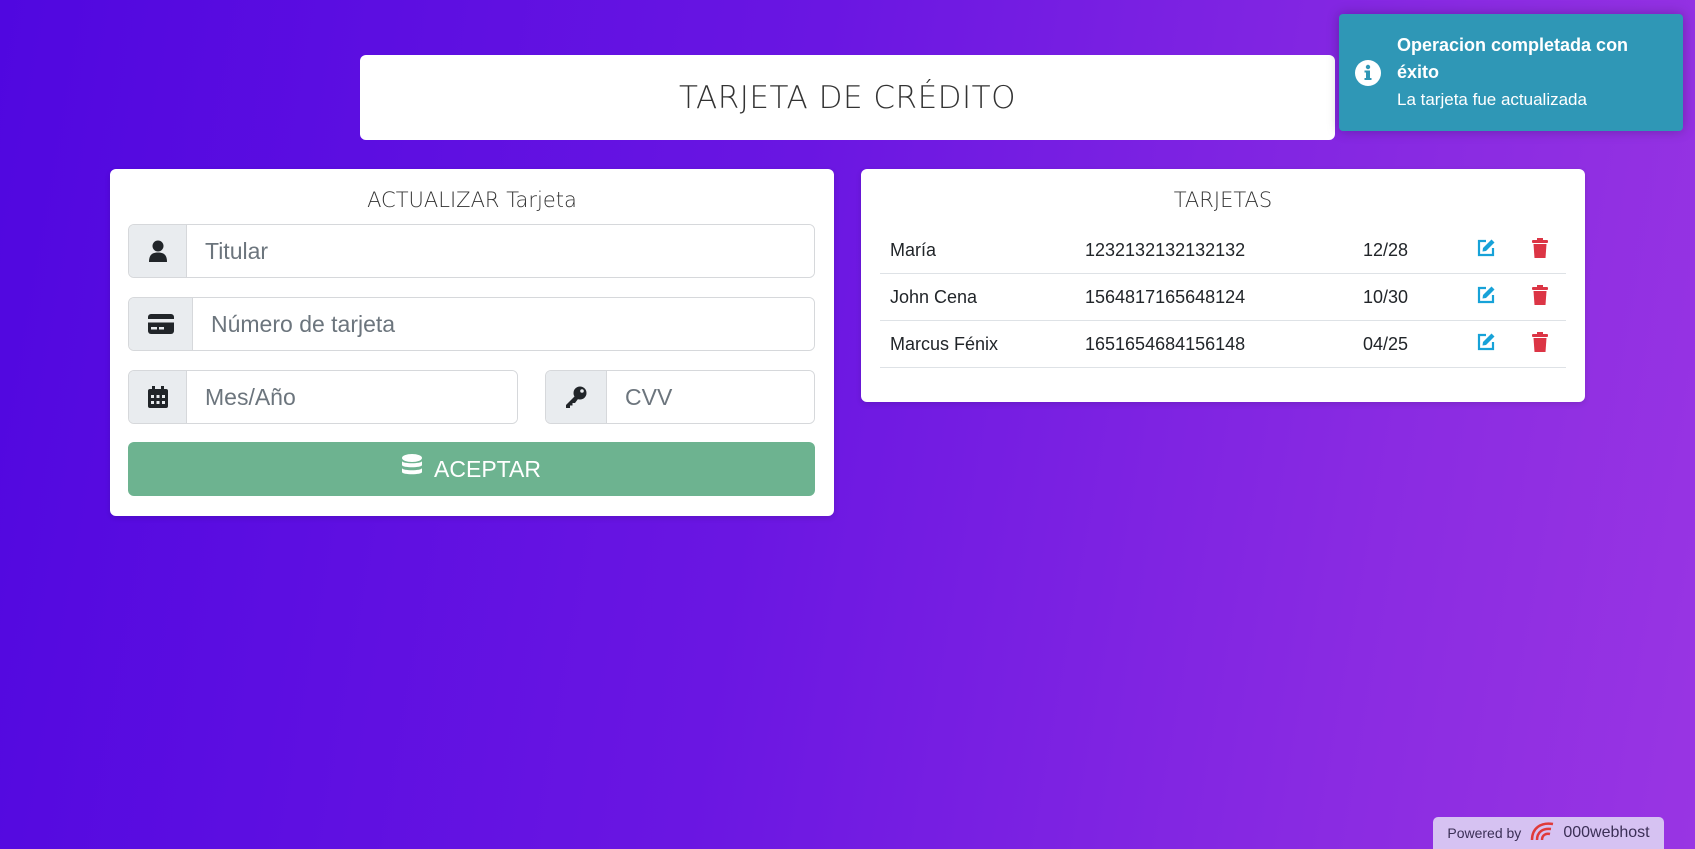 This screenshot has width=1695, height=849. What do you see at coordinates (503, 324) in the screenshot?
I see `card-number-input` at bounding box center [503, 324].